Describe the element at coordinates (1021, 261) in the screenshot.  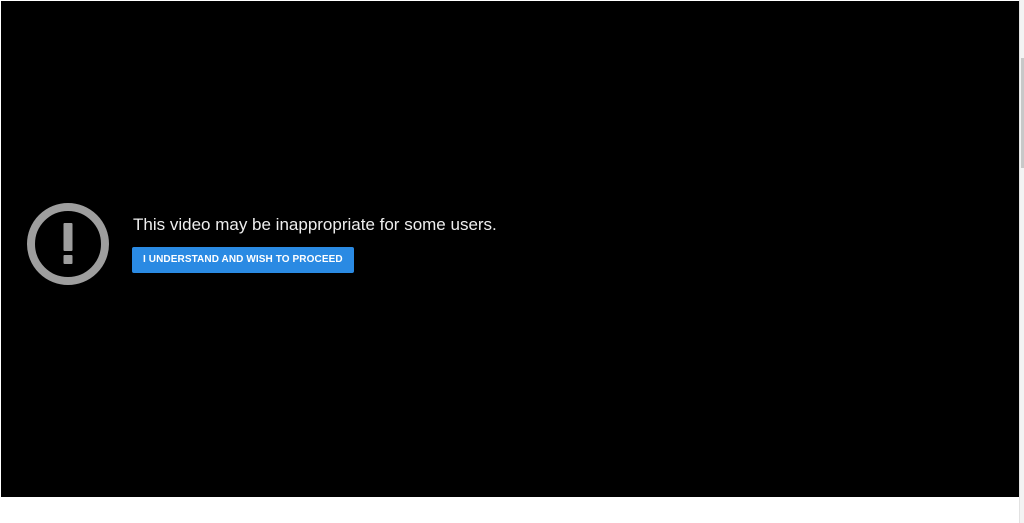
I see `page-scrollbar` at that location.